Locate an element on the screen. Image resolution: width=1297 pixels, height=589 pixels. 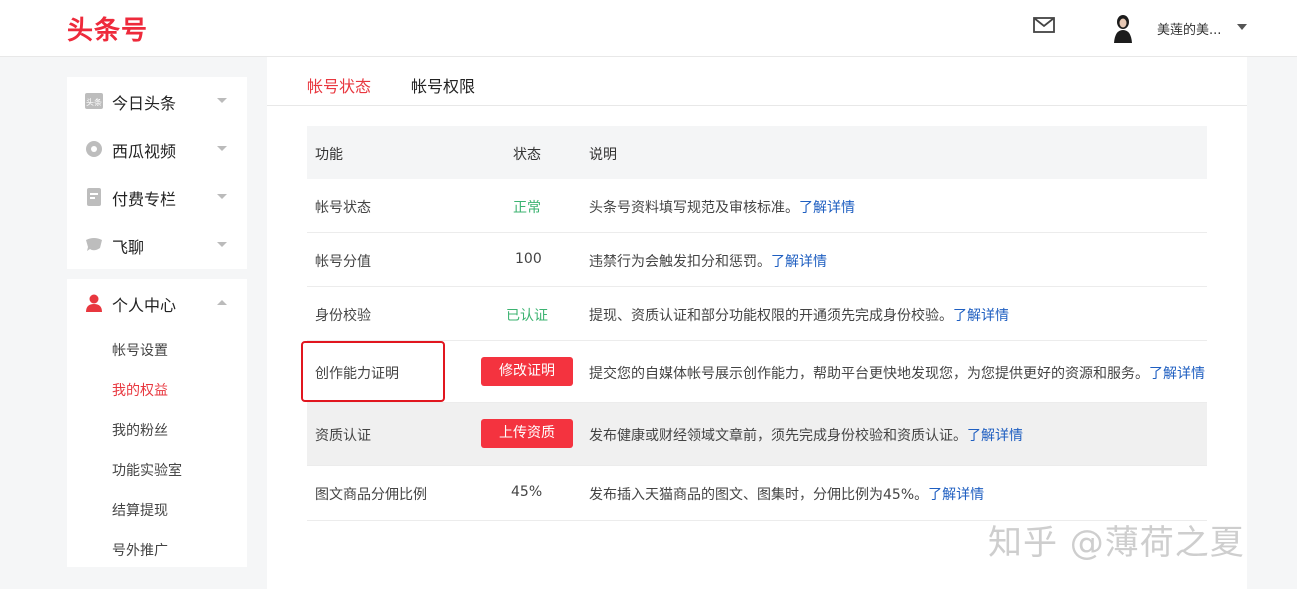
chevron-up-icon is located at coordinates (222, 302).